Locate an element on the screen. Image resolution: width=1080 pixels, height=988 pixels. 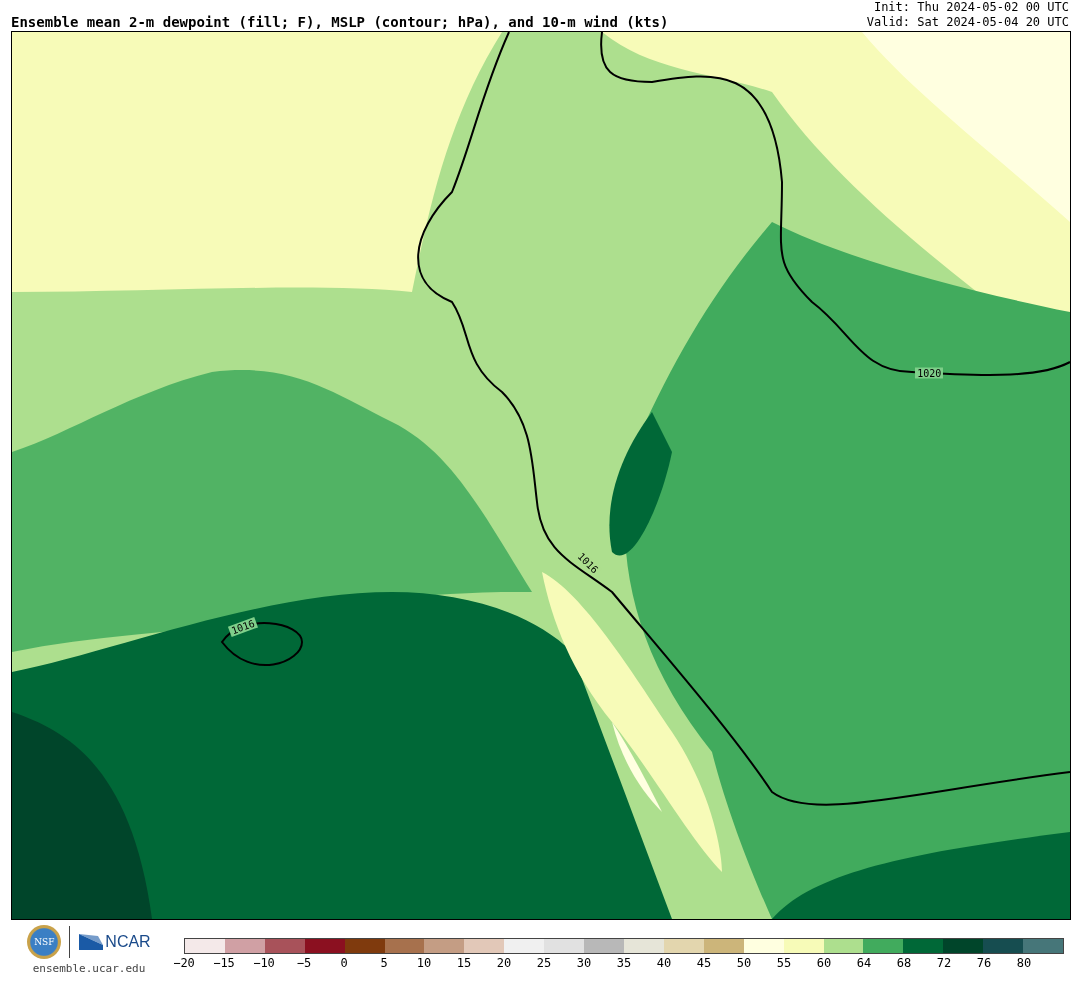
scale-tick-label: −15 is located at coordinates (224, 963).